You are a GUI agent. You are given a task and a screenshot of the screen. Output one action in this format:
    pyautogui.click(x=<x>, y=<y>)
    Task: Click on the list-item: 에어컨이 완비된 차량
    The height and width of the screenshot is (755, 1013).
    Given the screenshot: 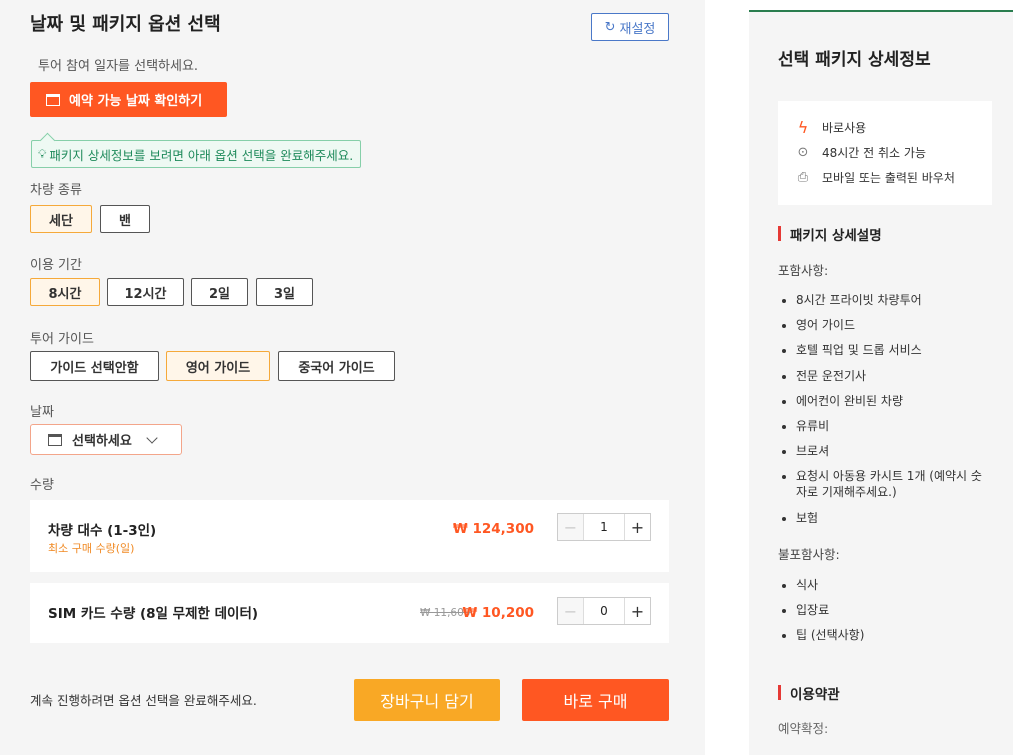 What is the action you would take?
    pyautogui.click(x=887, y=401)
    